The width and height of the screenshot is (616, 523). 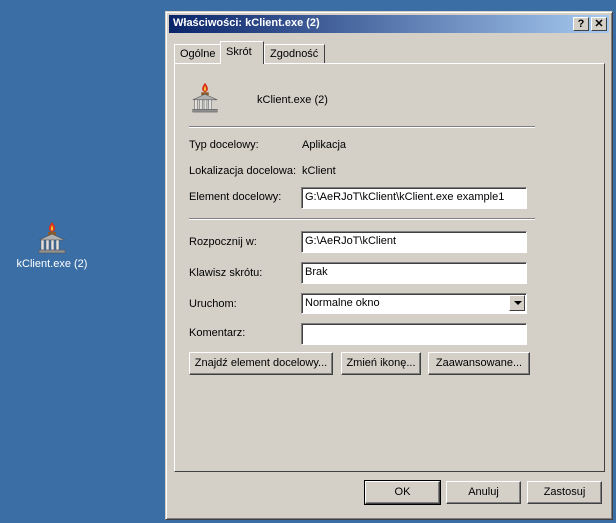 What do you see at coordinates (342, 303) in the screenshot?
I see `run-select-value: Normalne okno` at bounding box center [342, 303].